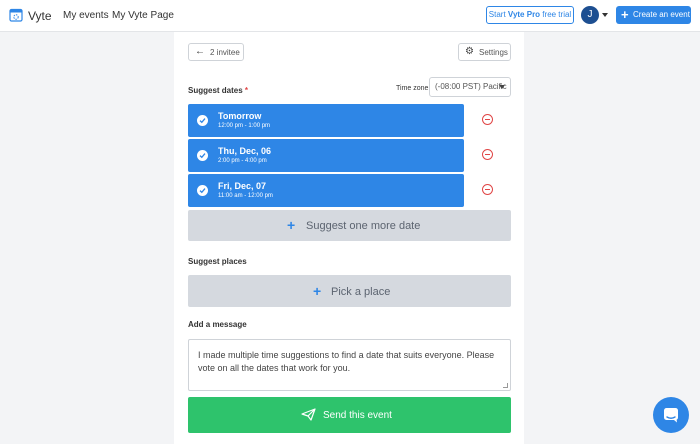 This screenshot has height=444, width=700. What do you see at coordinates (217, 261) in the screenshot?
I see `suggest-places-heading: Suggest places` at bounding box center [217, 261].